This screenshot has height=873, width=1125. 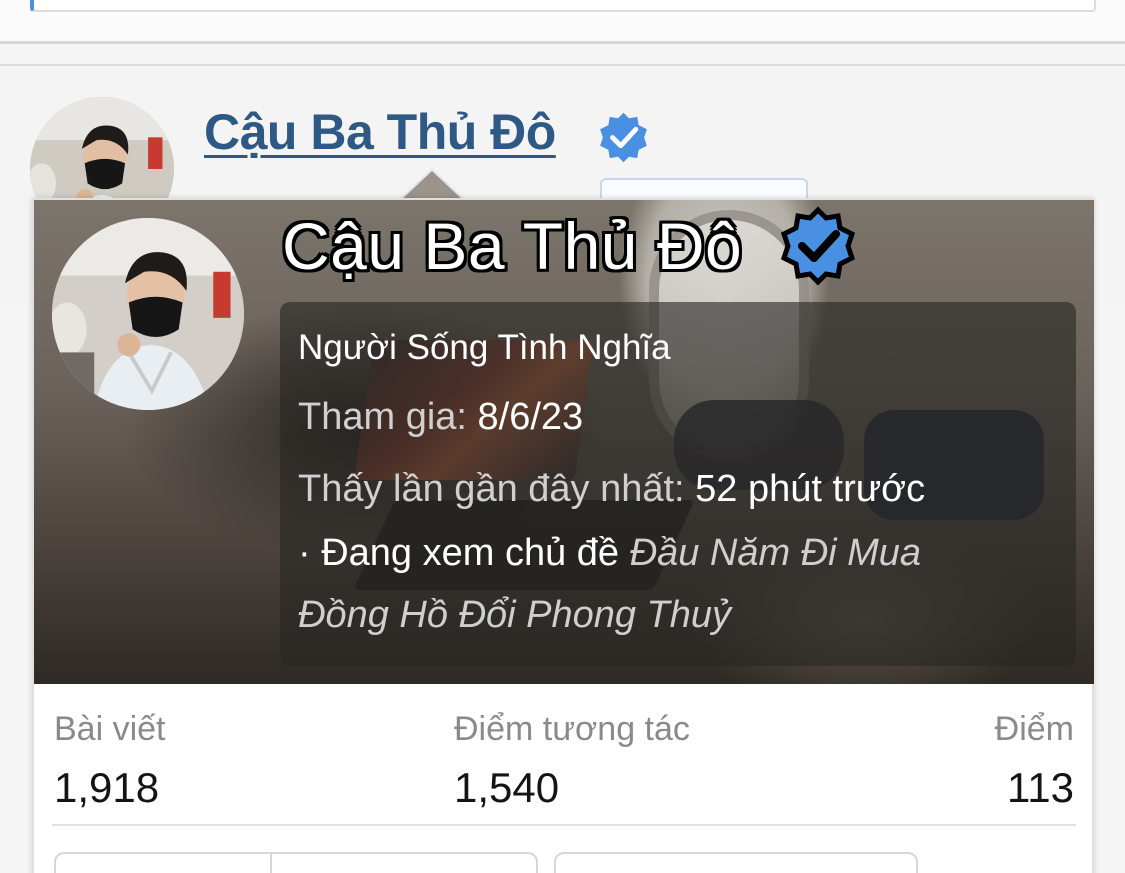 What do you see at coordinates (432, 186) in the screenshot?
I see `tooltip-arrow-inner` at bounding box center [432, 186].